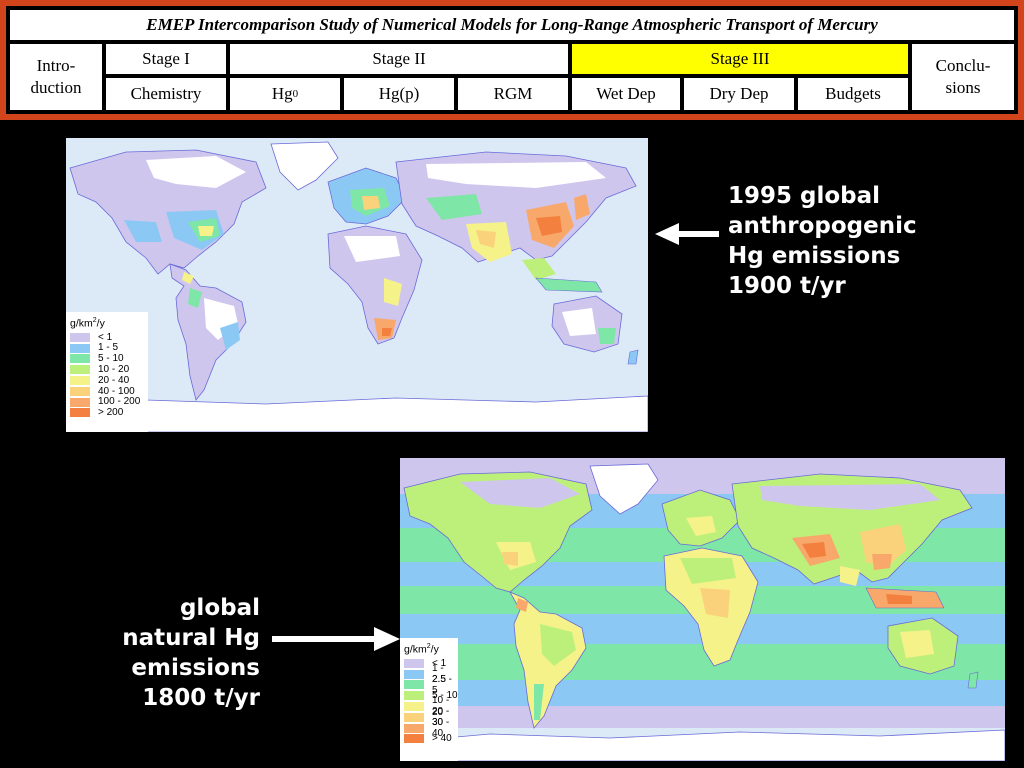  Describe the element at coordinates (429, 685) in the screenshot. I see `legend-entry: 2.5 - 5` at that location.